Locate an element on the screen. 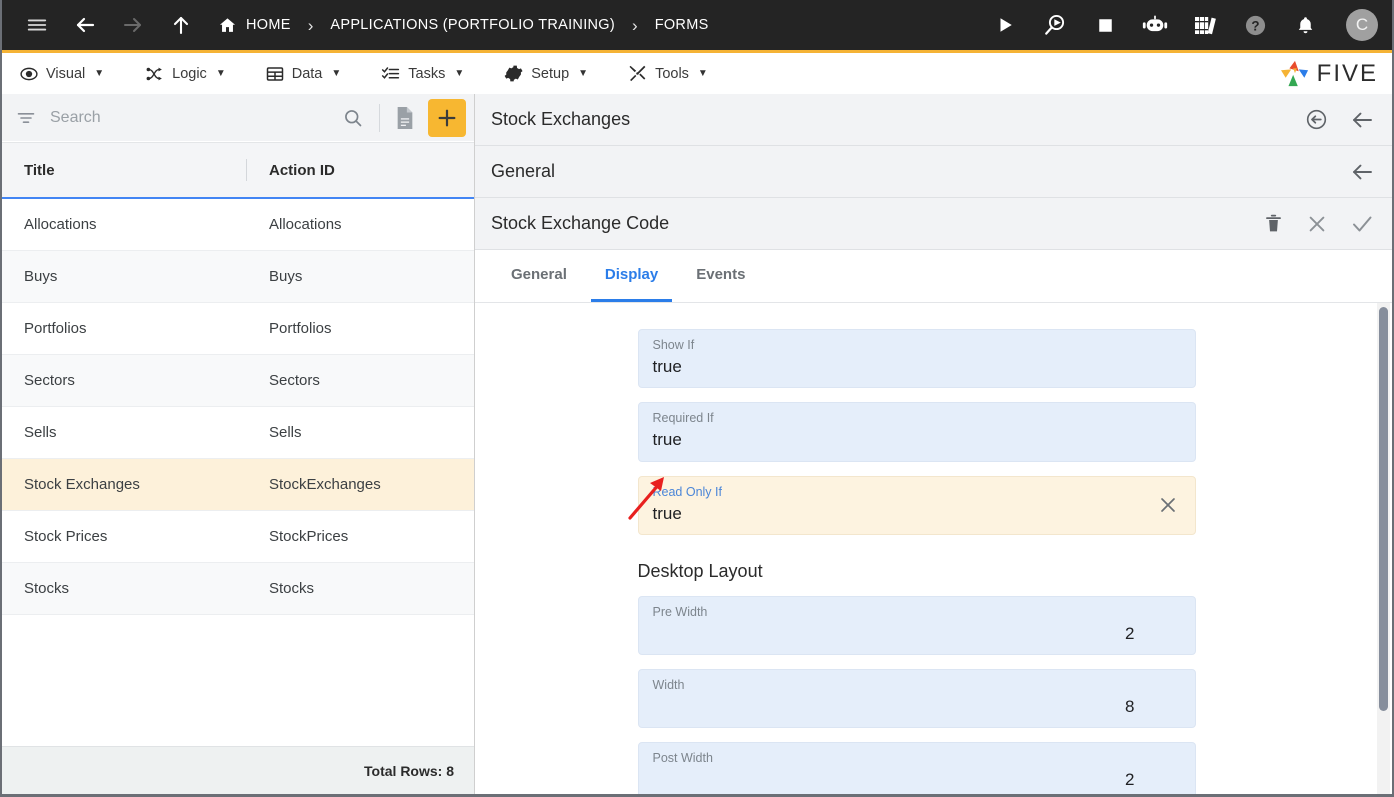 The width and height of the screenshot is (1394, 797). five-logo-text: FIVE is located at coordinates (1347, 73).